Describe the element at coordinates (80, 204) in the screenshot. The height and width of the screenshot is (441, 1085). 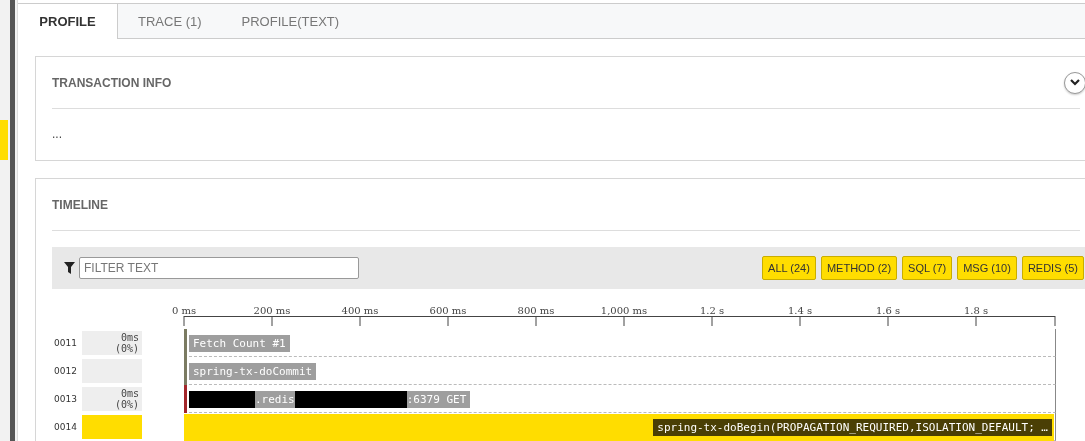
I see `section-title: TIMELINE` at that location.